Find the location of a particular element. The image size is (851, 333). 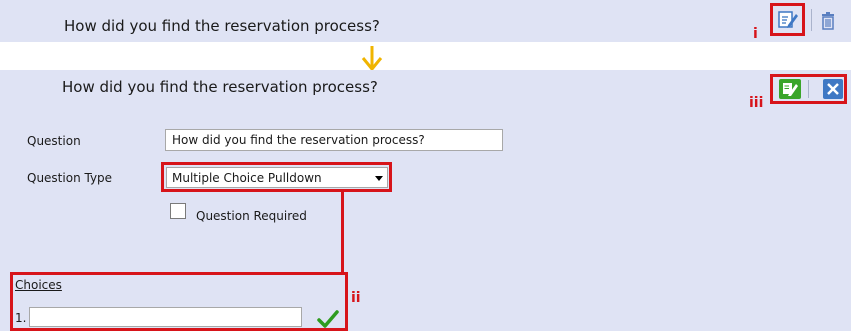

question-required-checkbox is located at coordinates (178, 211).